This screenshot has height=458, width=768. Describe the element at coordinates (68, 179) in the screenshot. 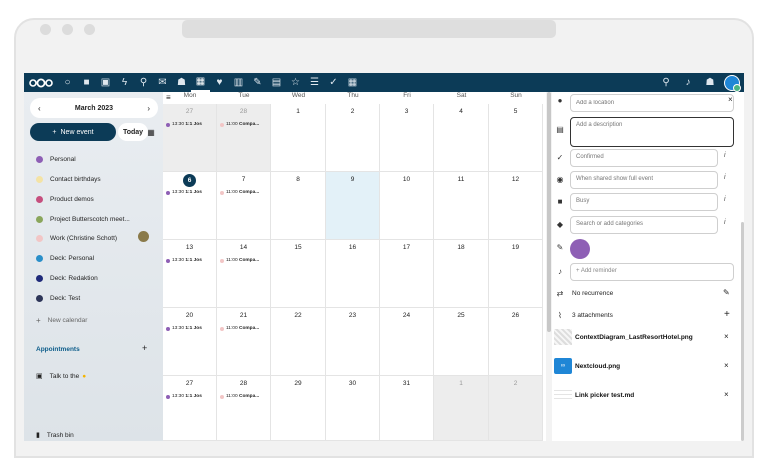

I see `calendar-item-contact-birthdays: Contact birthdays` at that location.